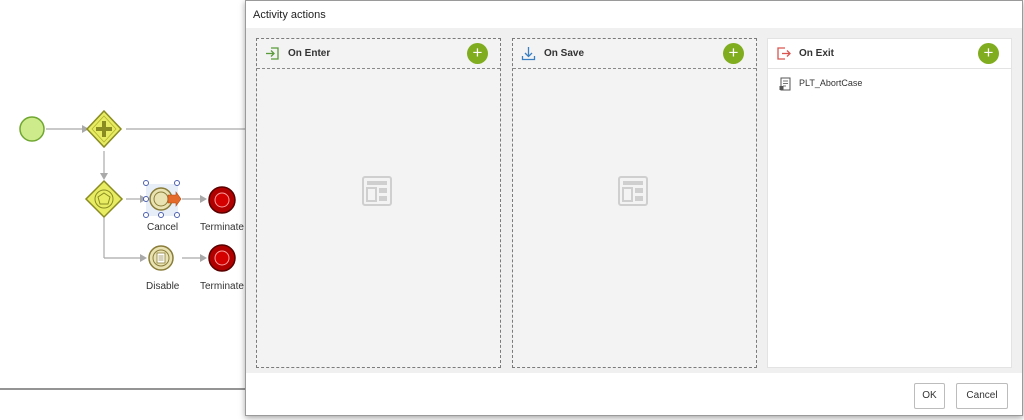 This screenshot has width=1024, height=420. I want to click on connectors, so click(122, 259).